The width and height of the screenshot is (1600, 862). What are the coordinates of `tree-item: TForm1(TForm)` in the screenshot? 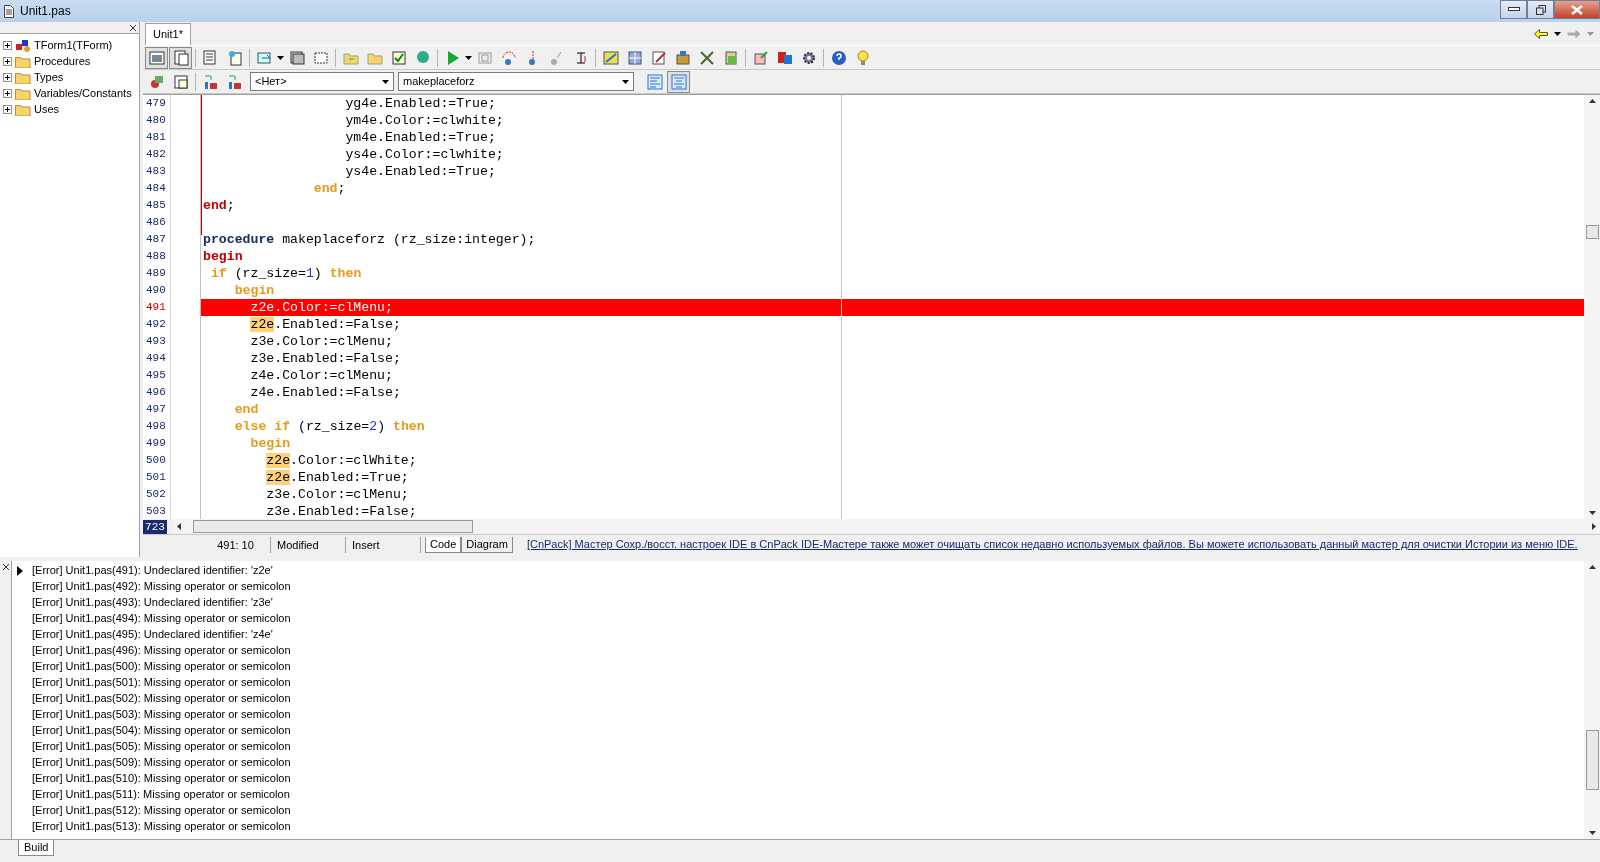 It's located at (71, 45).